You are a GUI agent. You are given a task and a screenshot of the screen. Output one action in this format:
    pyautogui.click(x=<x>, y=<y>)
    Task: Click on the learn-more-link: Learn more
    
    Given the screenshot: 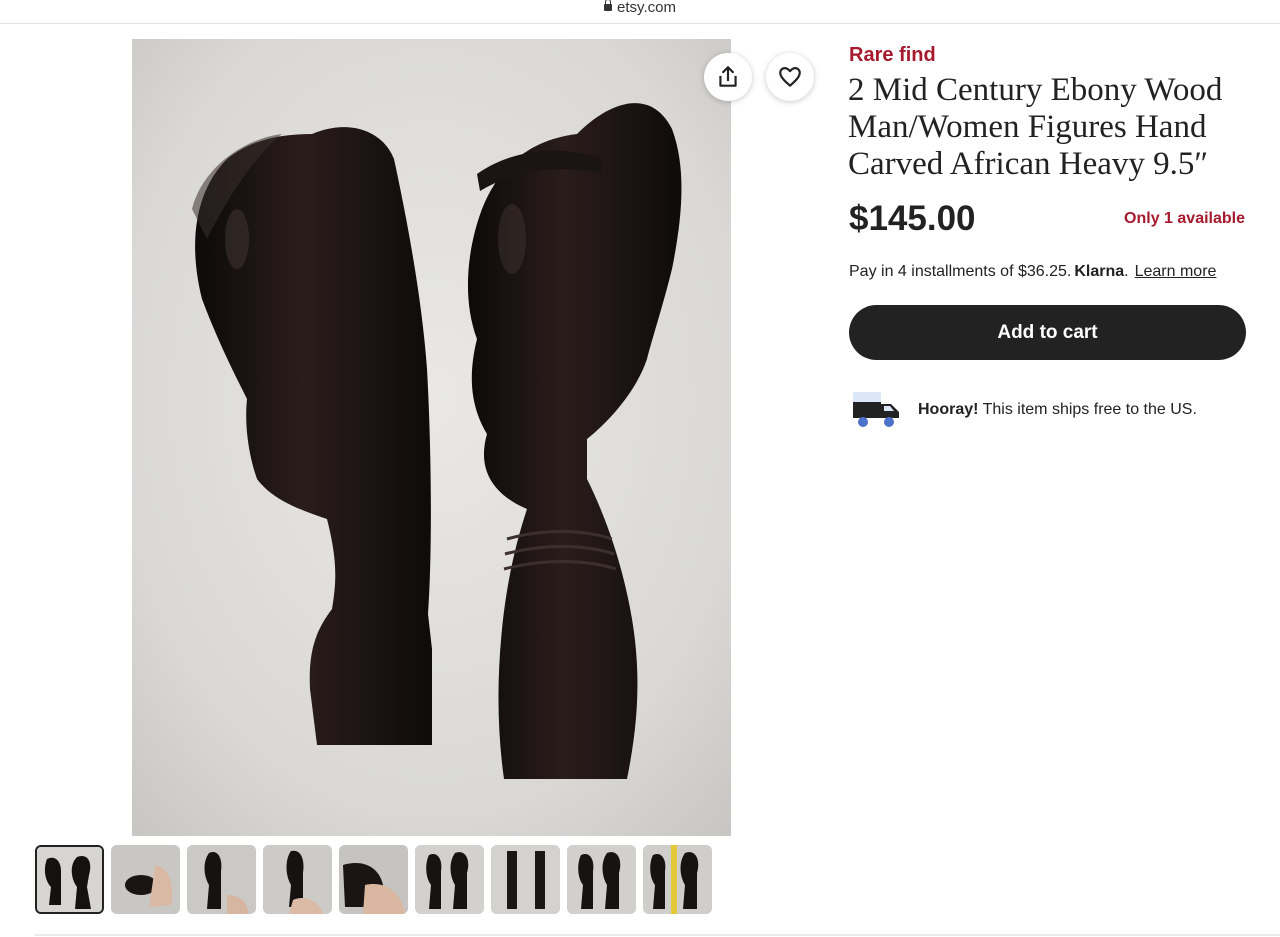 What is the action you would take?
    pyautogui.click(x=1176, y=271)
    